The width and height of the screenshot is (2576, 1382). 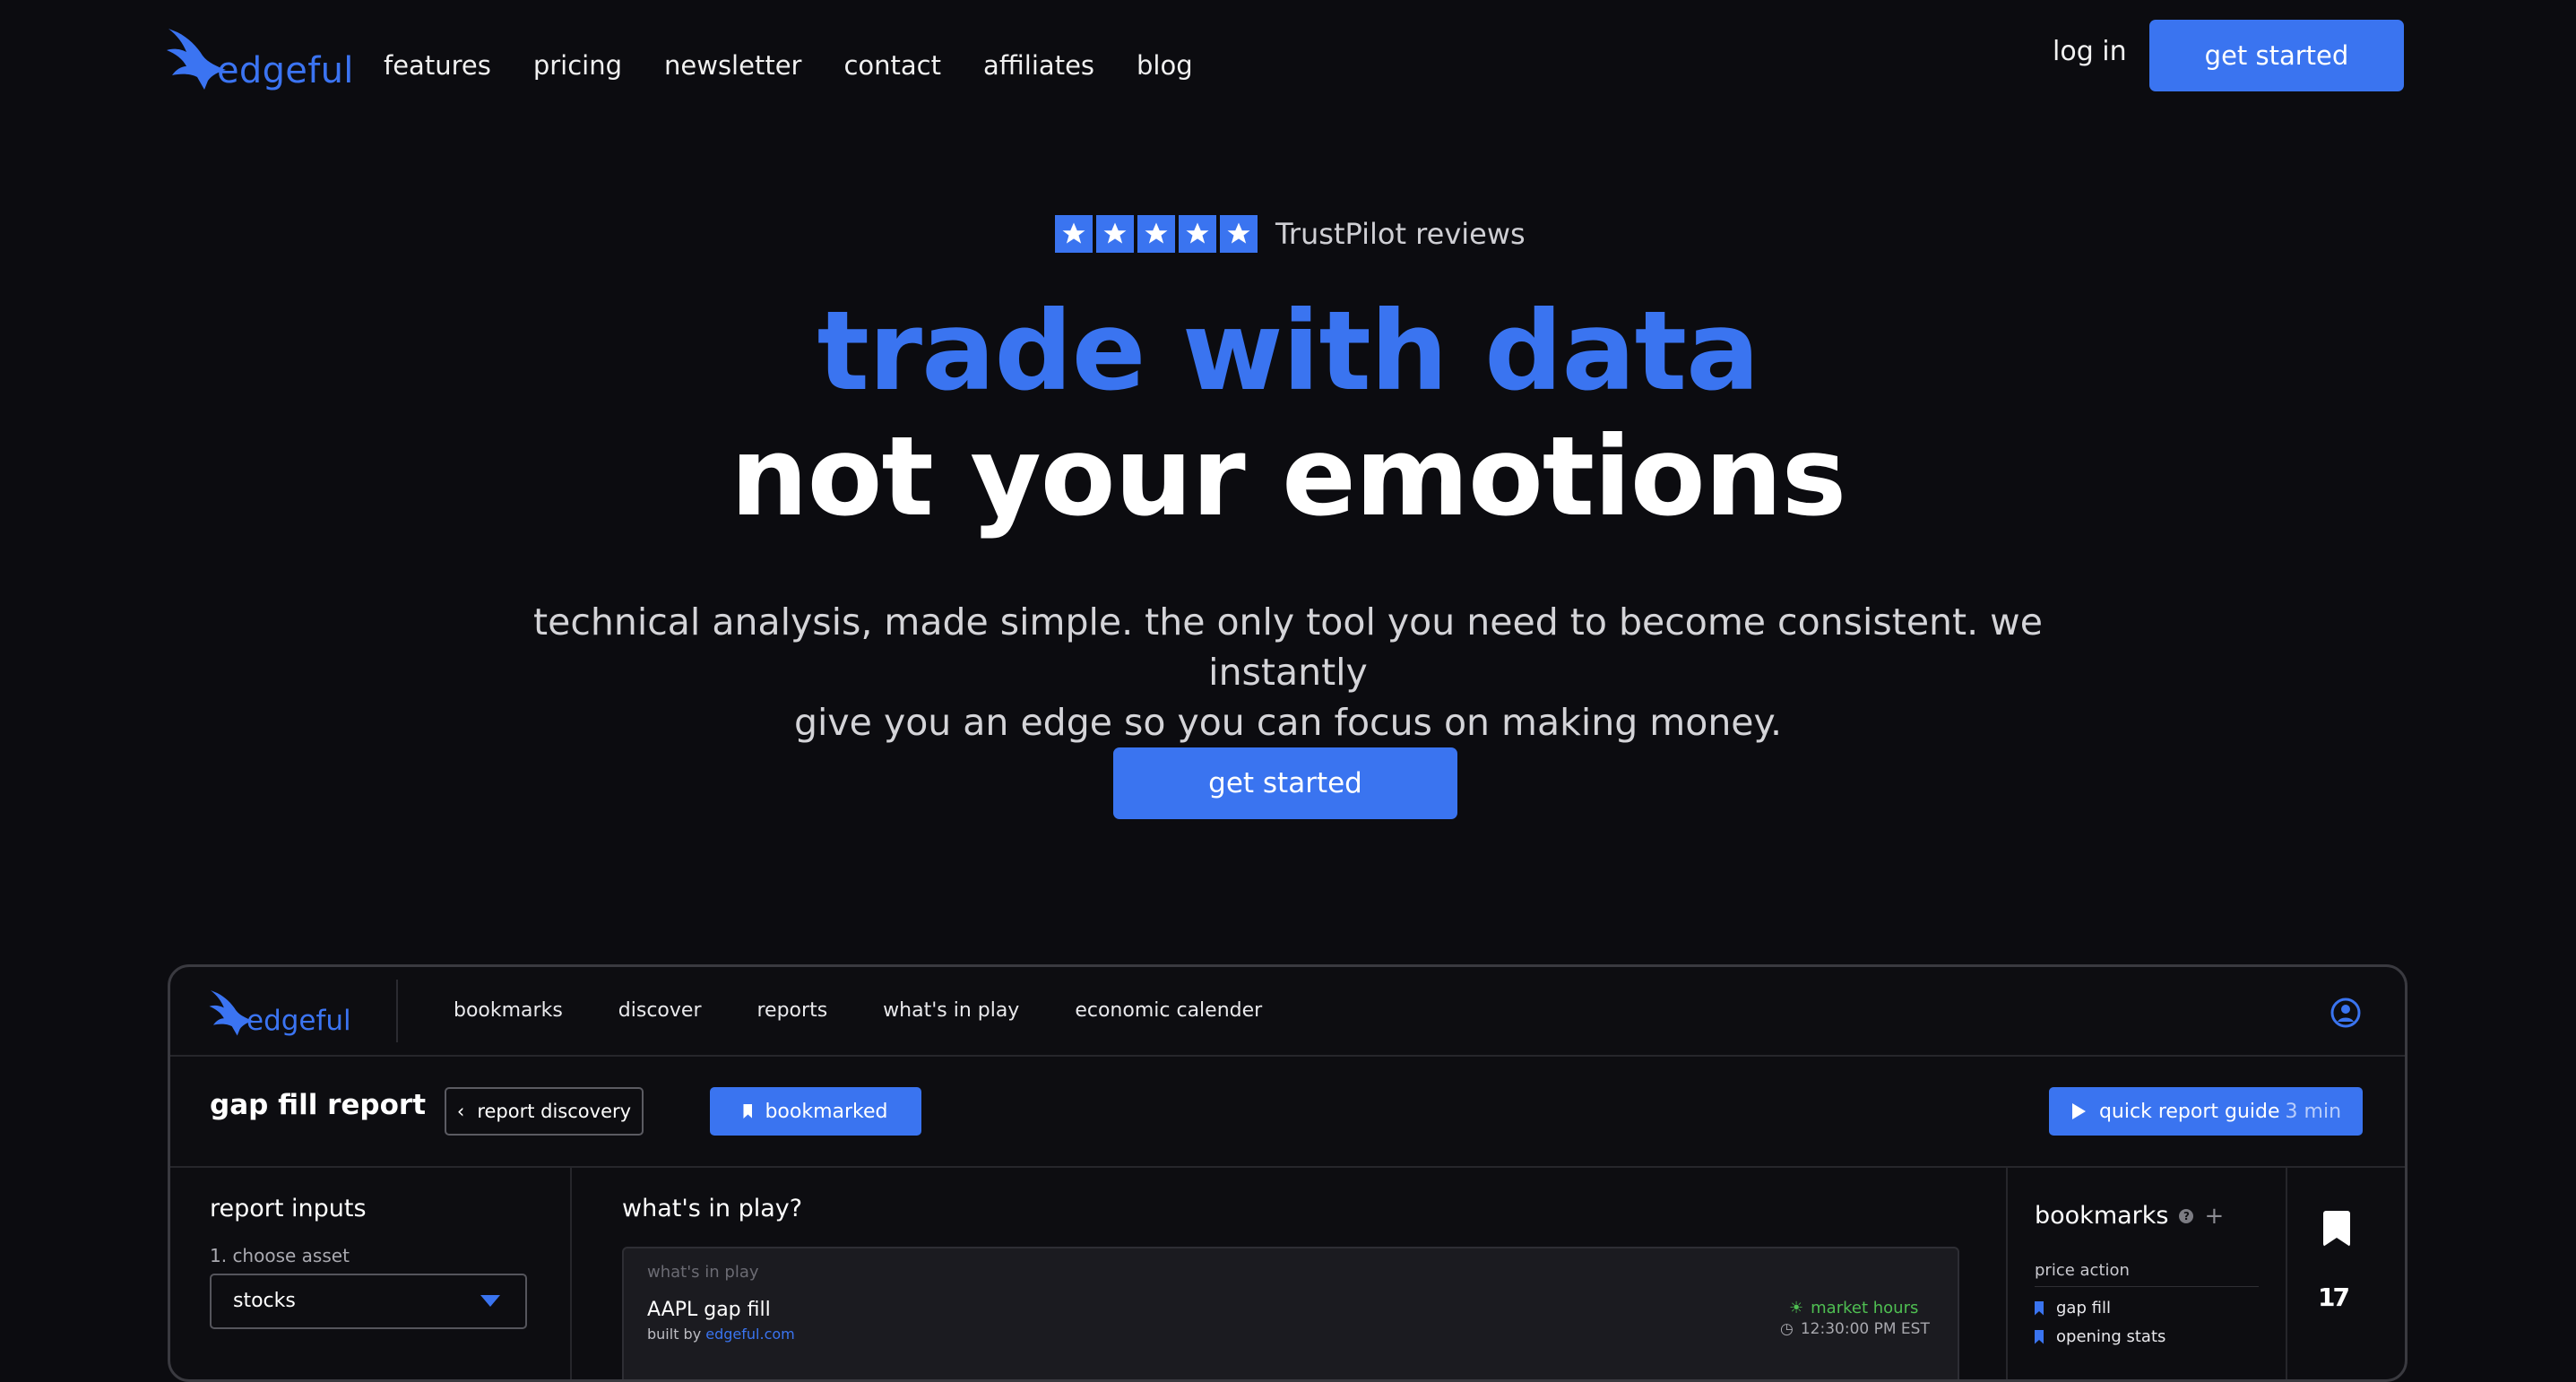 I want to click on market-hours-label: market hours, so click(x=1865, y=1308).